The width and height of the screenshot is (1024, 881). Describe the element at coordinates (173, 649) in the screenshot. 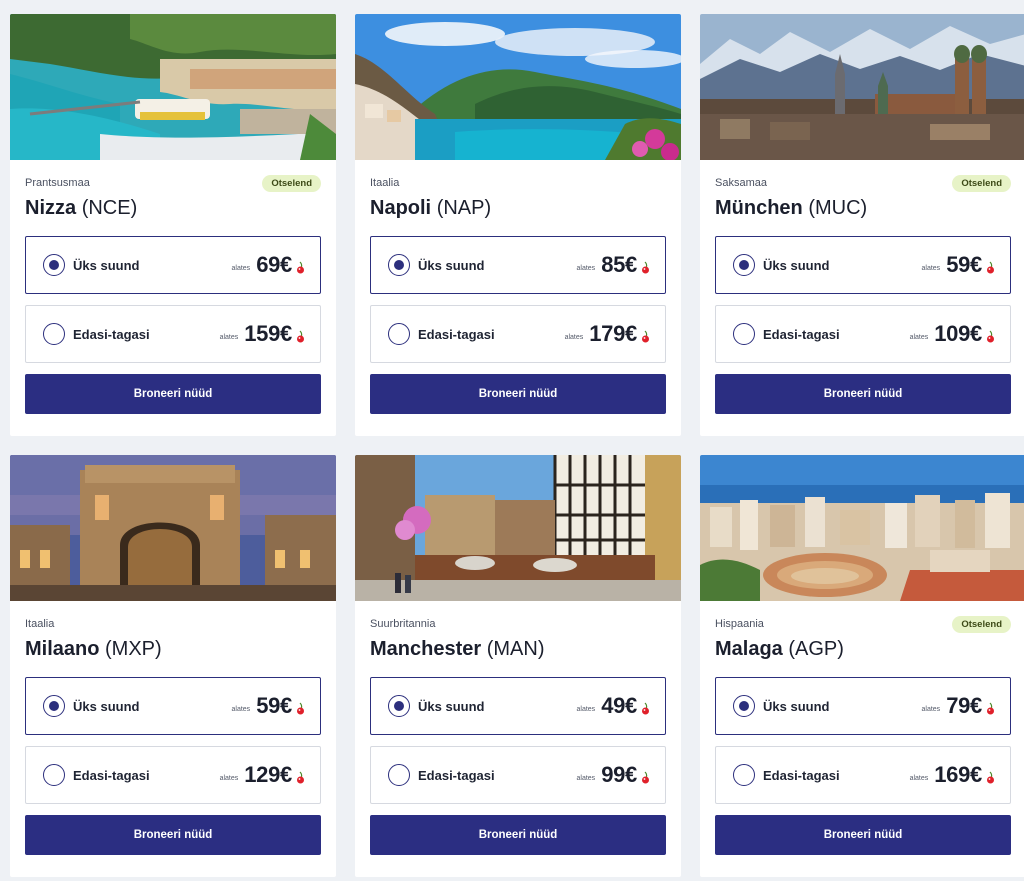

I see `city-title: Milaano (MXP)` at that location.